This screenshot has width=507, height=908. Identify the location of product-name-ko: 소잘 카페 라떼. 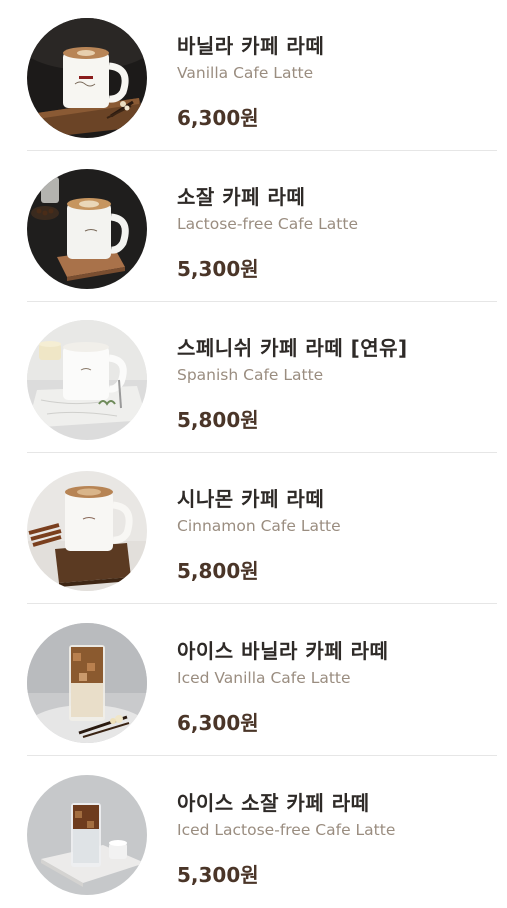
(241, 197).